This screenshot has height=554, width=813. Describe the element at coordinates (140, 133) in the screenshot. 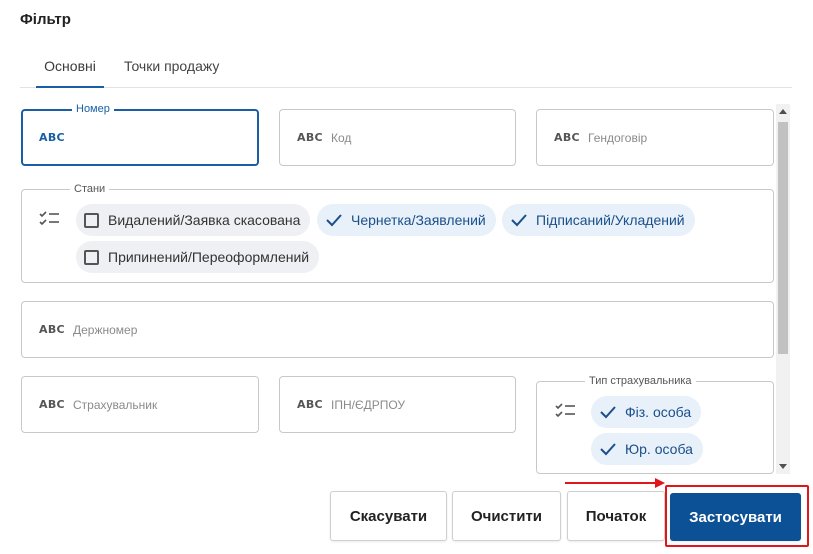

I see `number-field: Номер ABC` at that location.